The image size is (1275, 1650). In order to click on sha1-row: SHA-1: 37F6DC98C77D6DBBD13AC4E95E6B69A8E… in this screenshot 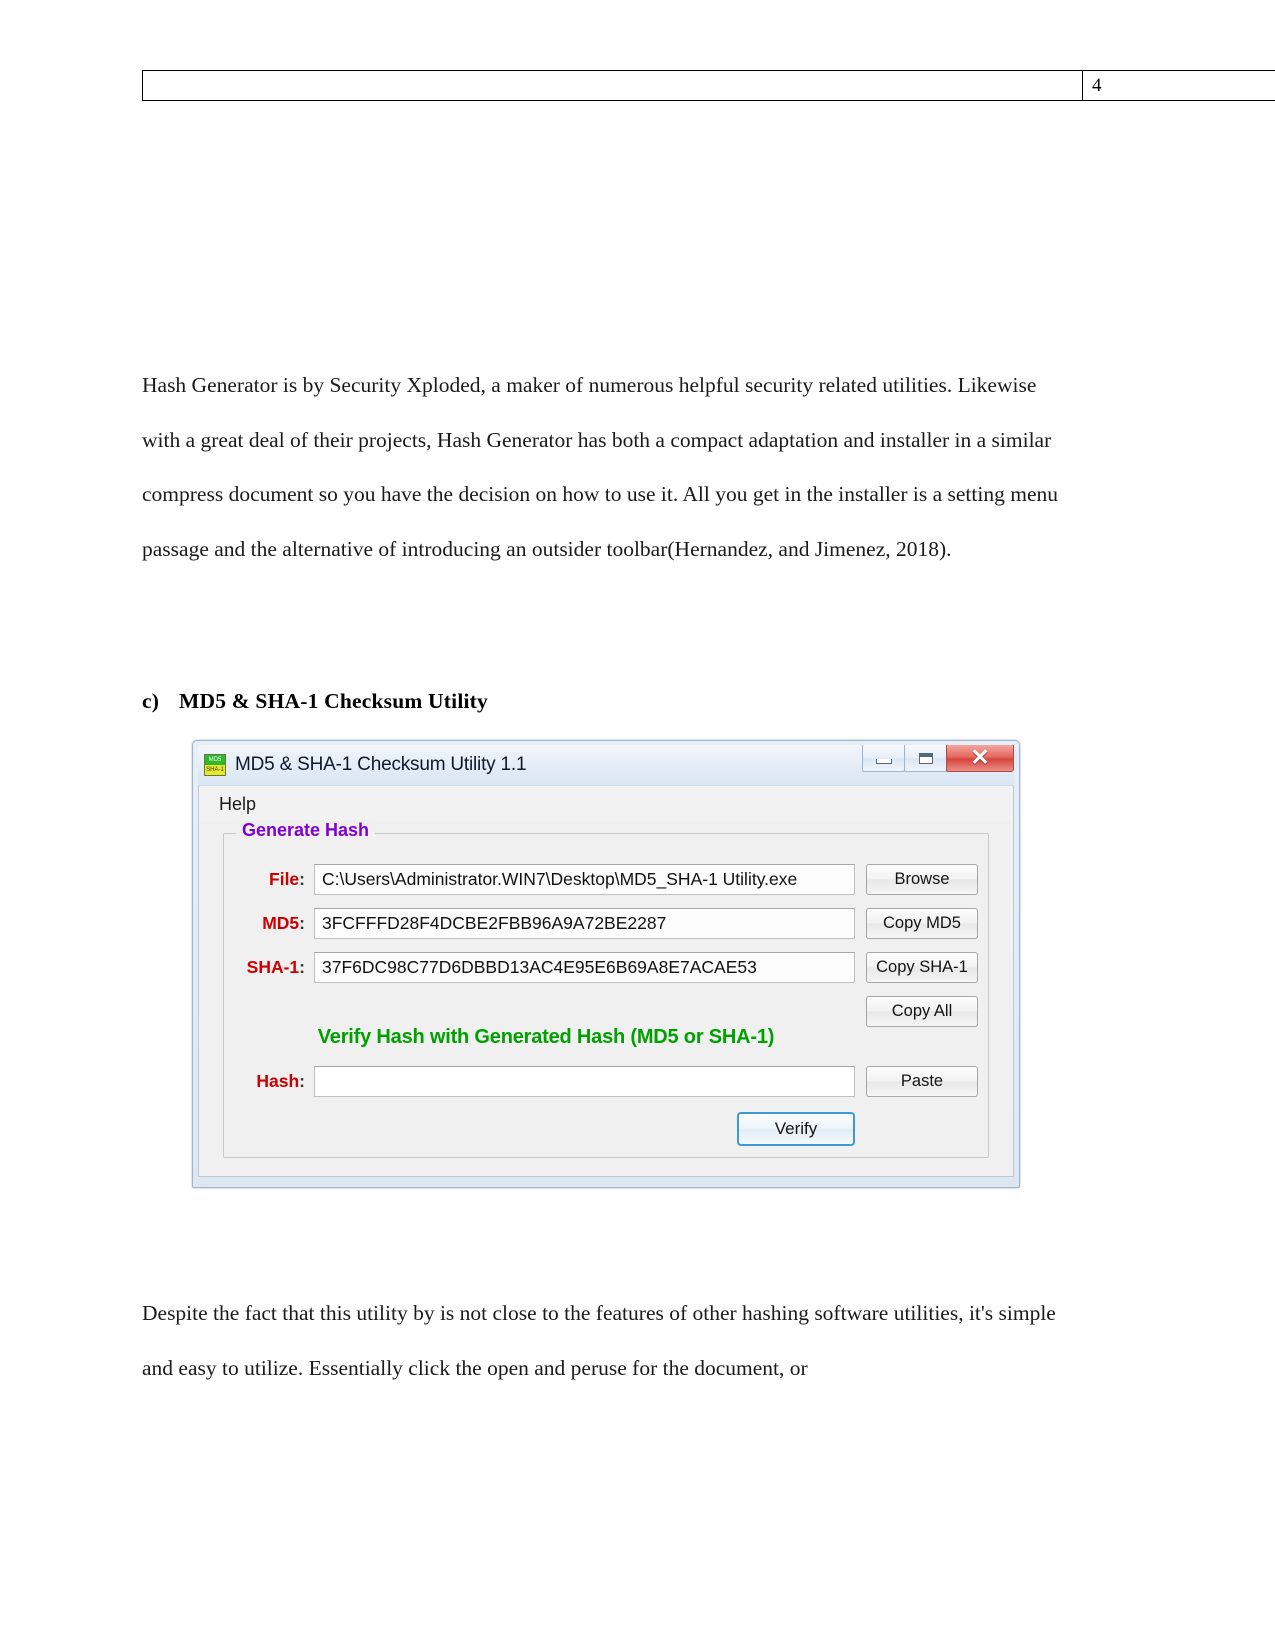, I will do `click(606, 967)`.